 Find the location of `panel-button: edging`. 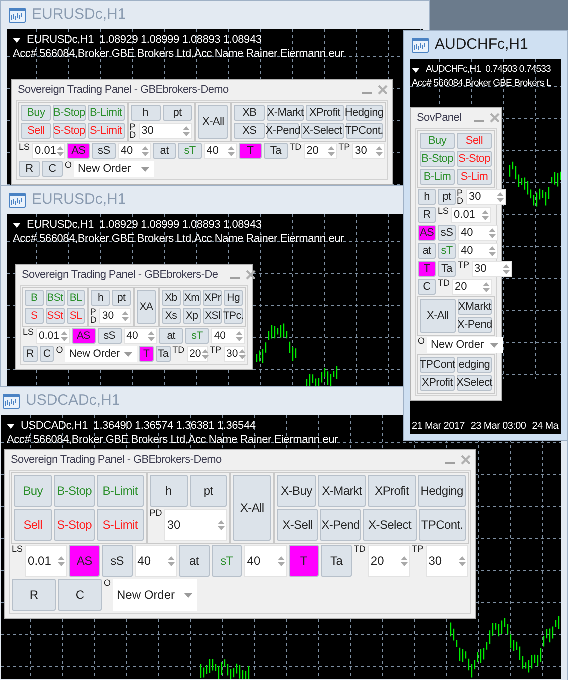

panel-button: edging is located at coordinates (474, 365).